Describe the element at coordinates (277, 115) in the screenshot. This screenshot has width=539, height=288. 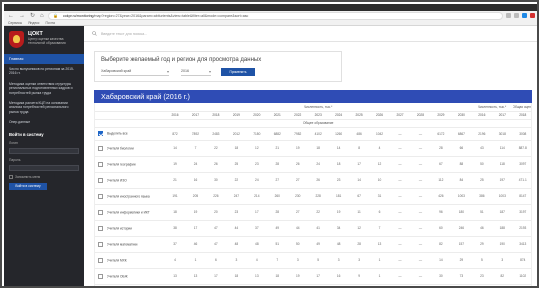
I see `table-column-header: 2021` at that location.